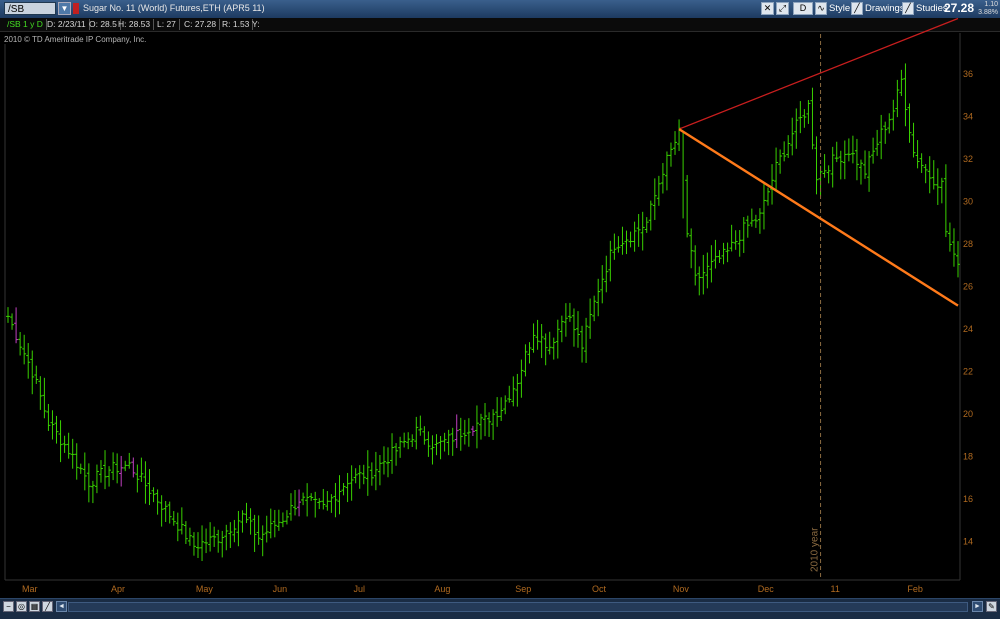 This screenshot has width=1000, height=619. I want to click on time-scrollbar, so click(518, 607).